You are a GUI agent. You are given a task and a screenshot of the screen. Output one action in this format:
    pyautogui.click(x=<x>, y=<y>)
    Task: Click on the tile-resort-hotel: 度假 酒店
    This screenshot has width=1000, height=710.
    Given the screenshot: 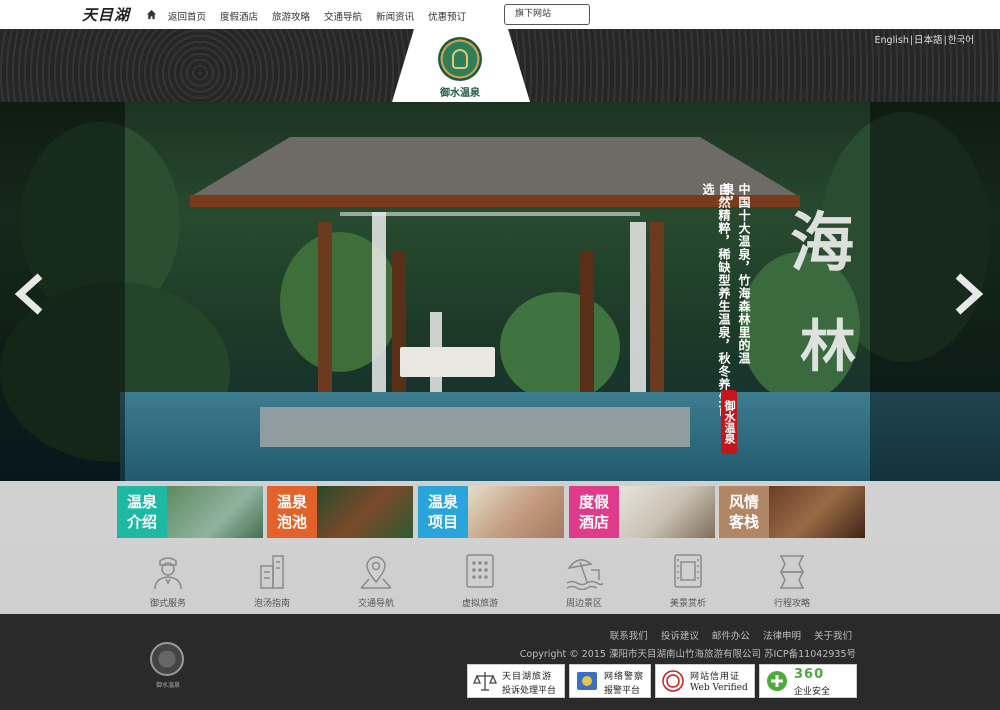 What is the action you would take?
    pyautogui.click(x=642, y=512)
    